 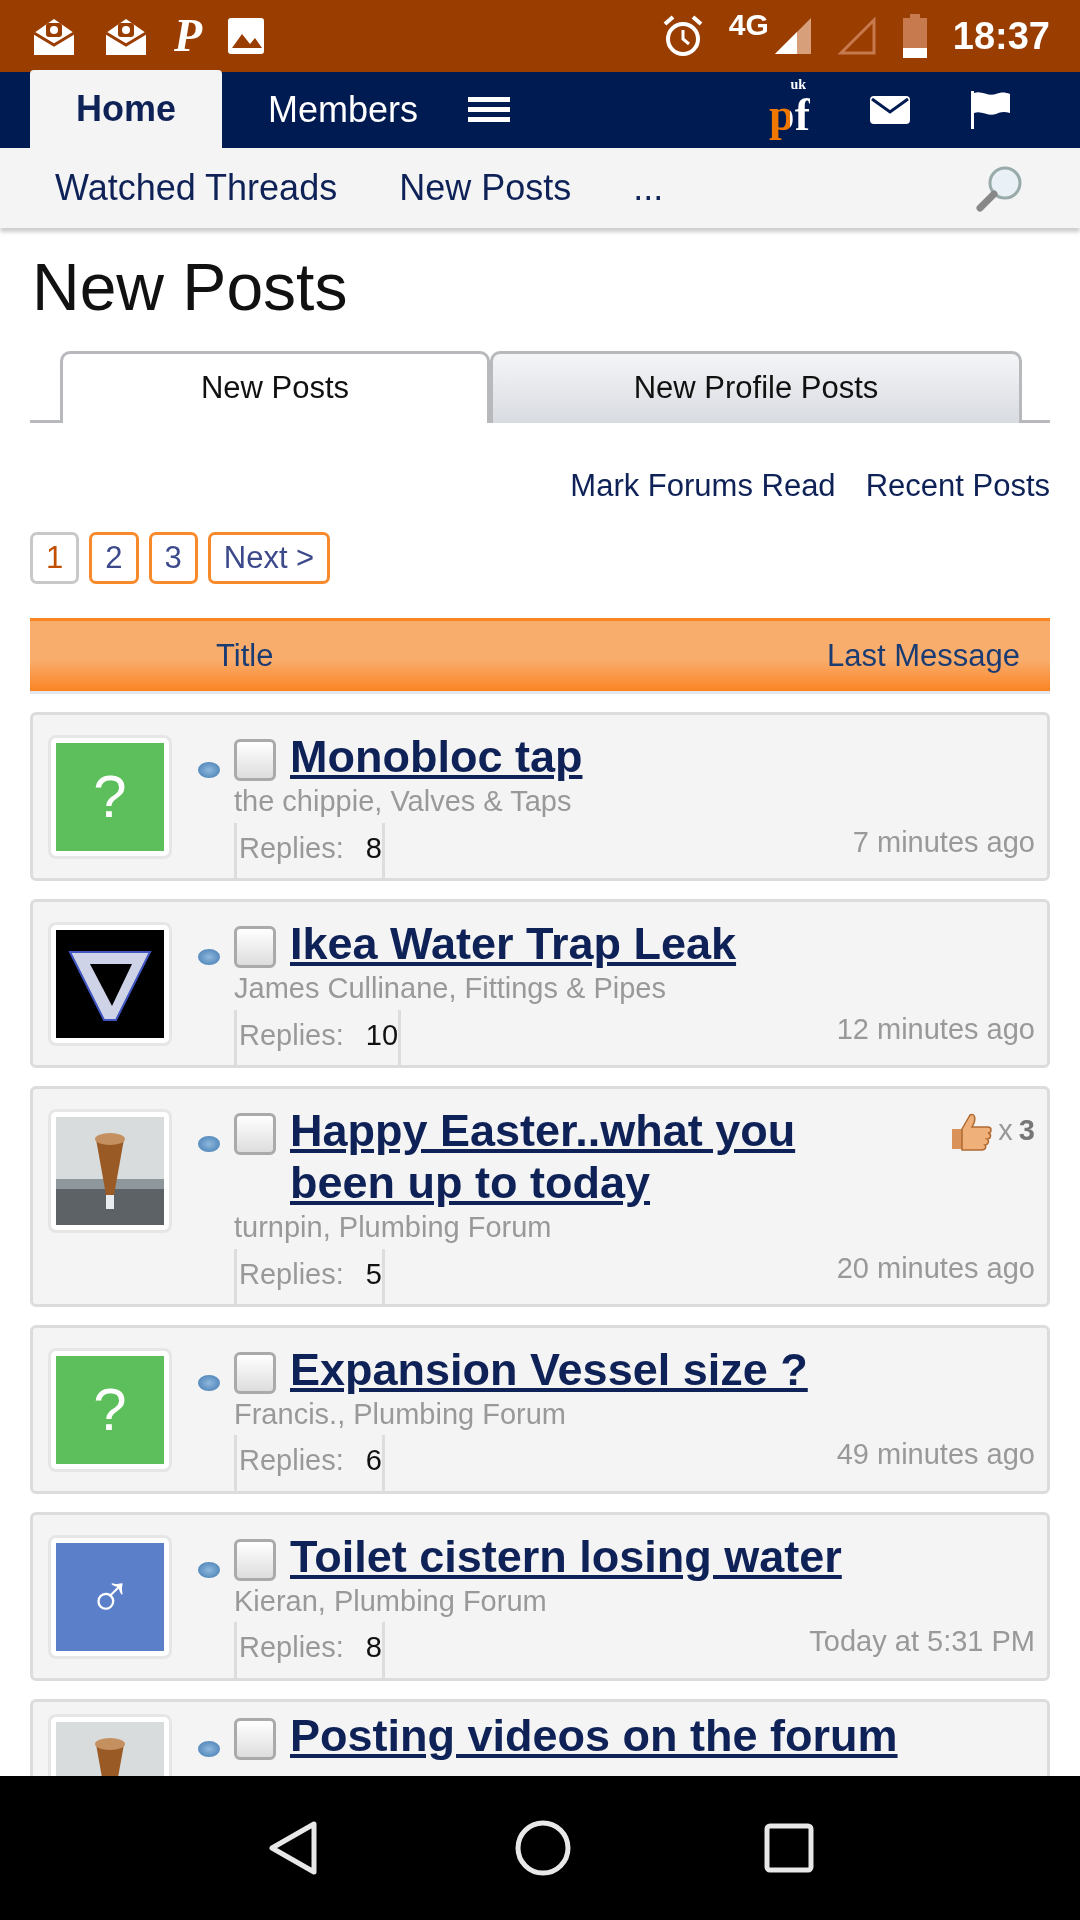 I want to click on thread-title: Happy Easter..what you been up to today, so click(x=584, y=1157).